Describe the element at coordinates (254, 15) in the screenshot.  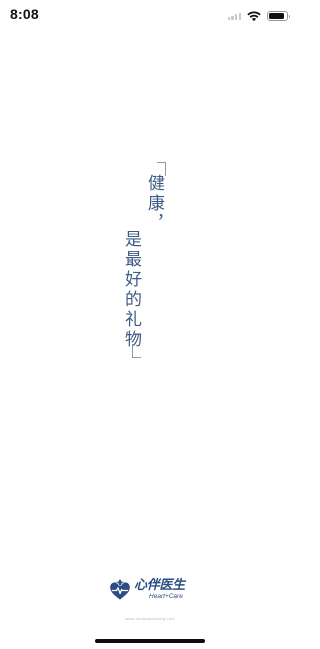
I see `wifi-icon` at that location.